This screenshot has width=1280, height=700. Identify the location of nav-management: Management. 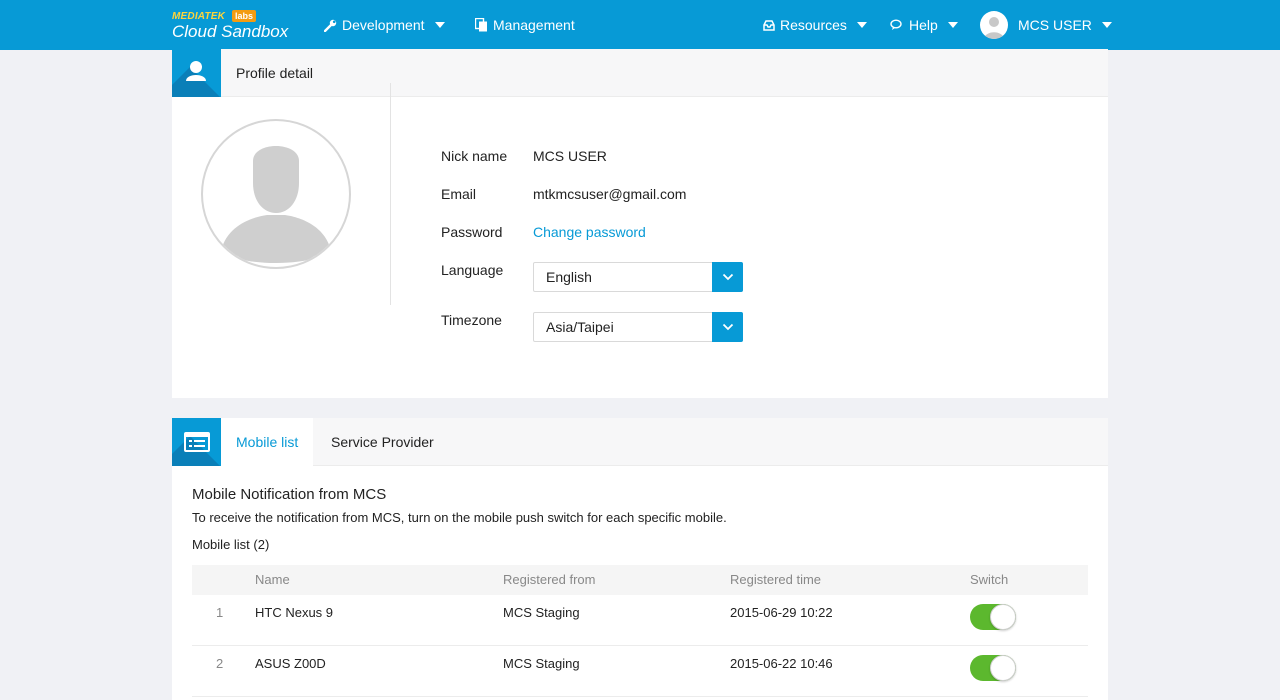
(525, 25).